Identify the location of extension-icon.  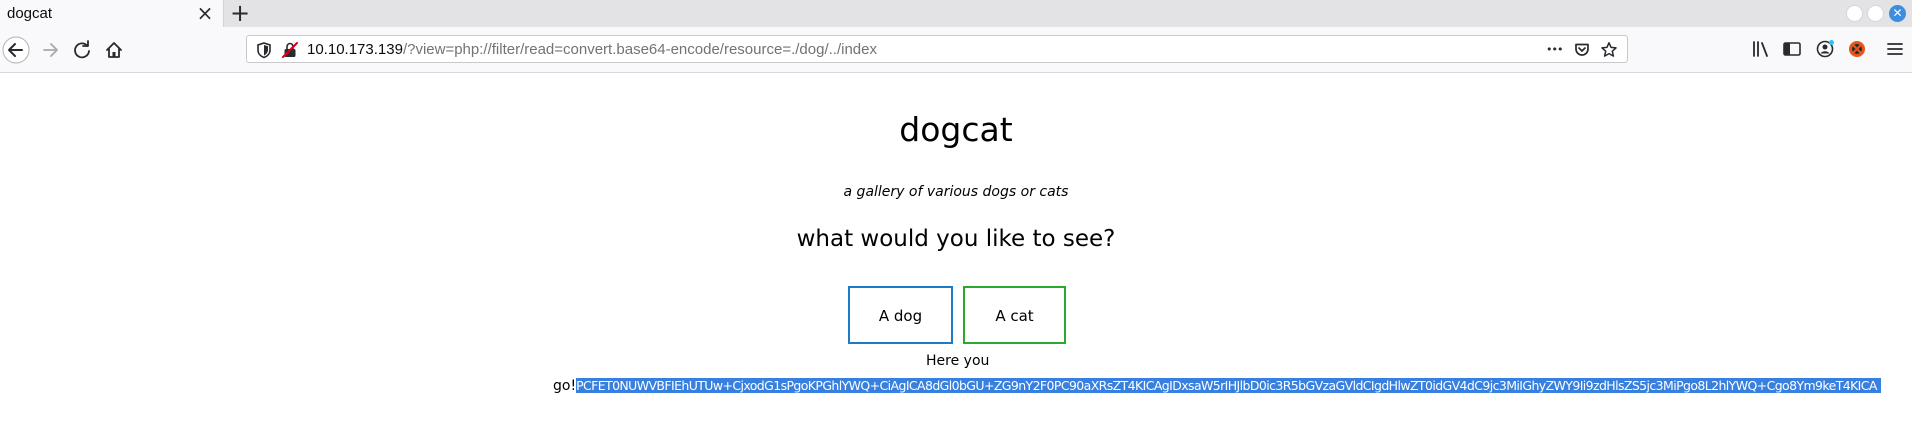
(1857, 49).